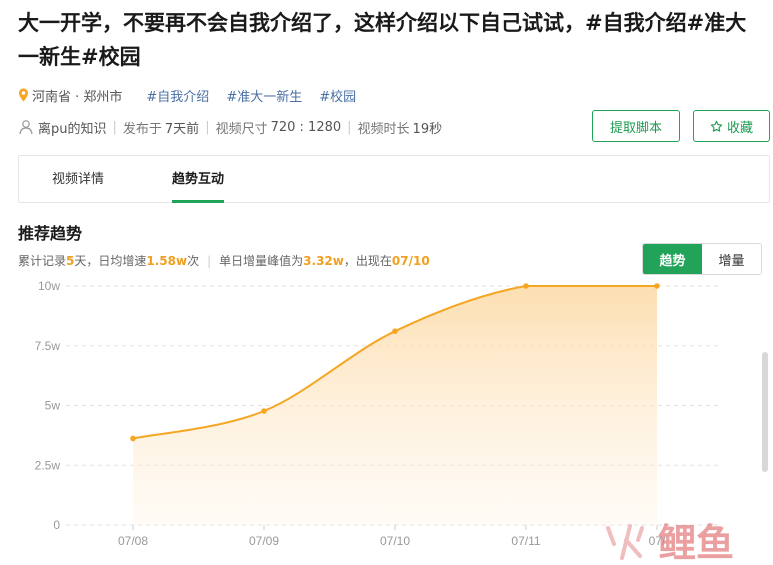 The width and height of the screenshot is (773, 565). I want to click on y-tick-label: 5w, so click(53, 406).